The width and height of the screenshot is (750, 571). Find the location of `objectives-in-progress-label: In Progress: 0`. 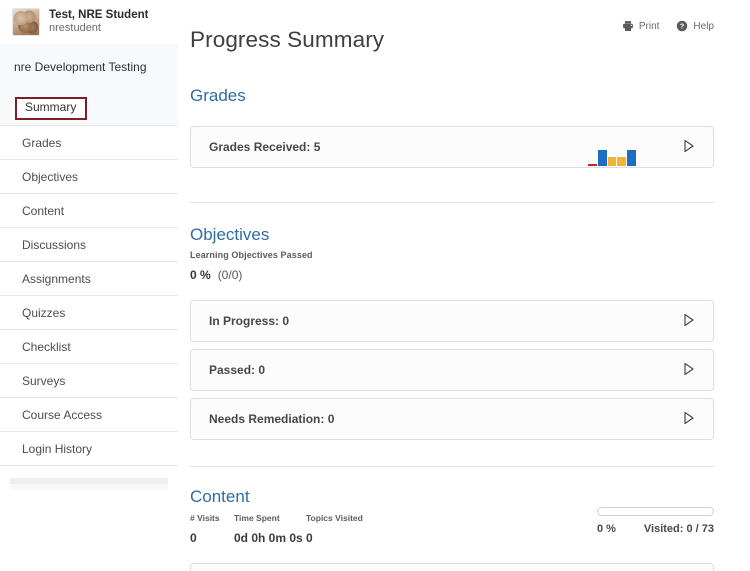

objectives-in-progress-label: In Progress: 0 is located at coordinates (249, 321).